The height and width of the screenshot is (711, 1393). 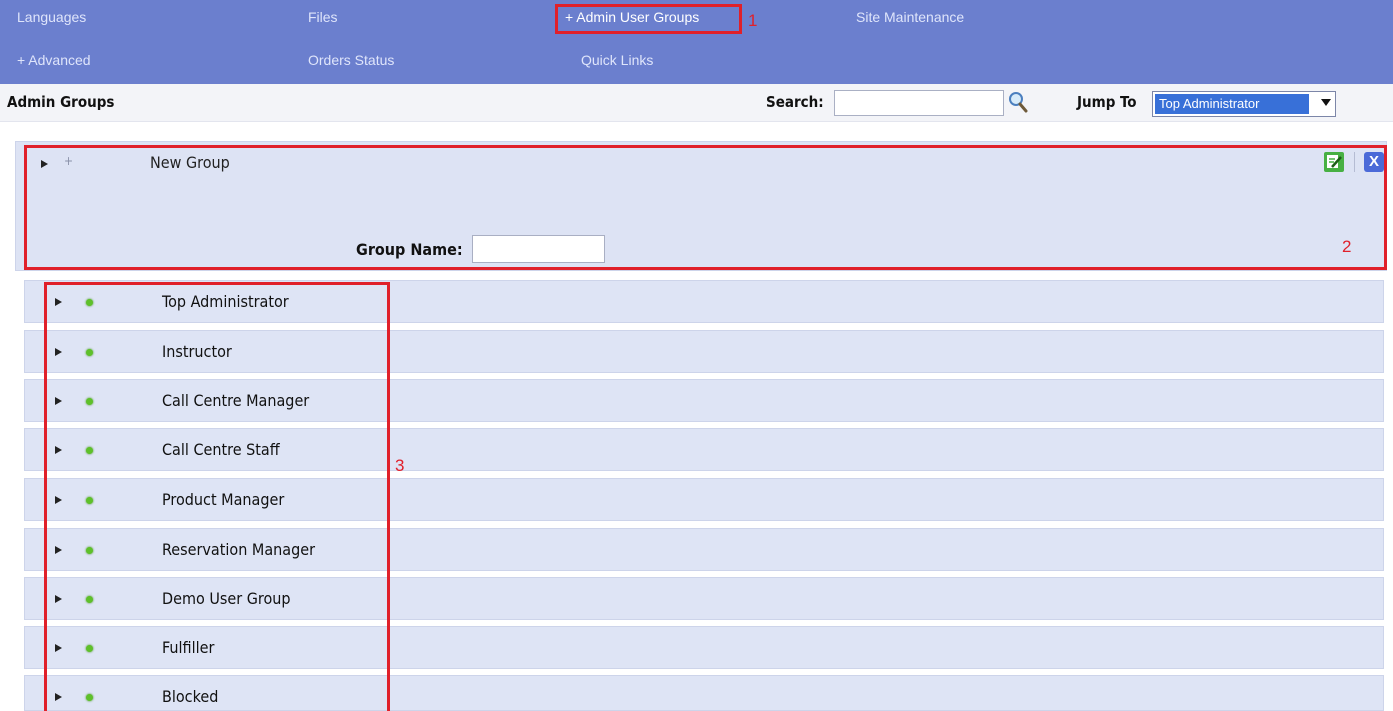 What do you see at coordinates (910, 17) in the screenshot?
I see `nav-site-maintenance: Site Maintenance` at bounding box center [910, 17].